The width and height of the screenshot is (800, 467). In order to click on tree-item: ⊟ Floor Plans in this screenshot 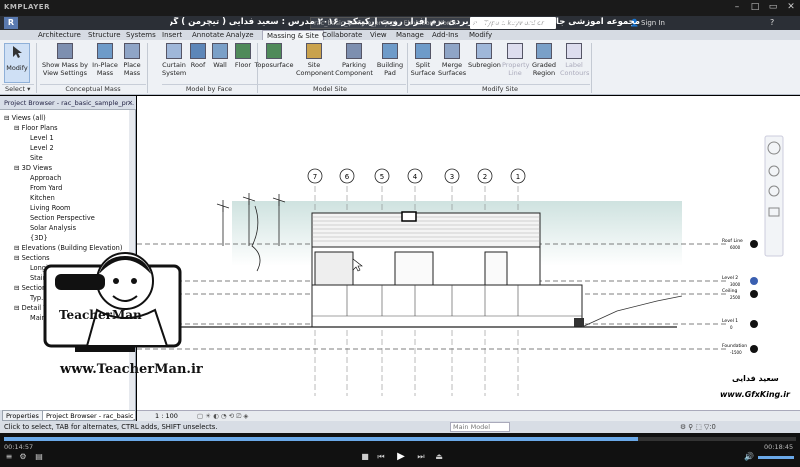, I will do `click(66, 128)`.